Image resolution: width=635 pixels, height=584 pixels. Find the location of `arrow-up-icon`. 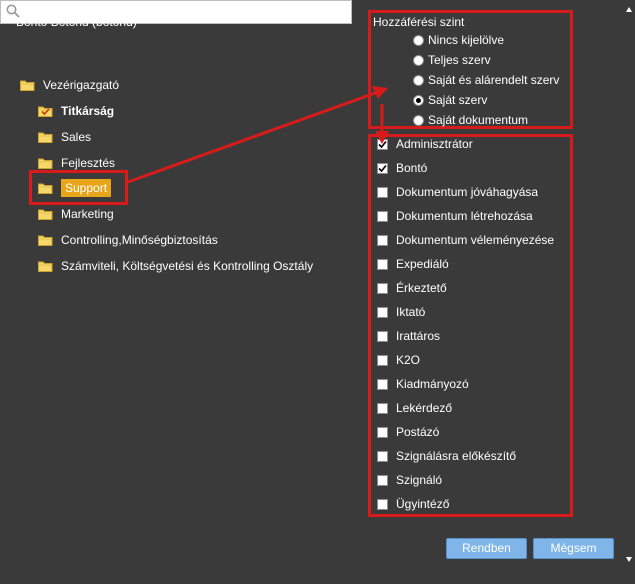

arrow-up-icon is located at coordinates (629, 9).